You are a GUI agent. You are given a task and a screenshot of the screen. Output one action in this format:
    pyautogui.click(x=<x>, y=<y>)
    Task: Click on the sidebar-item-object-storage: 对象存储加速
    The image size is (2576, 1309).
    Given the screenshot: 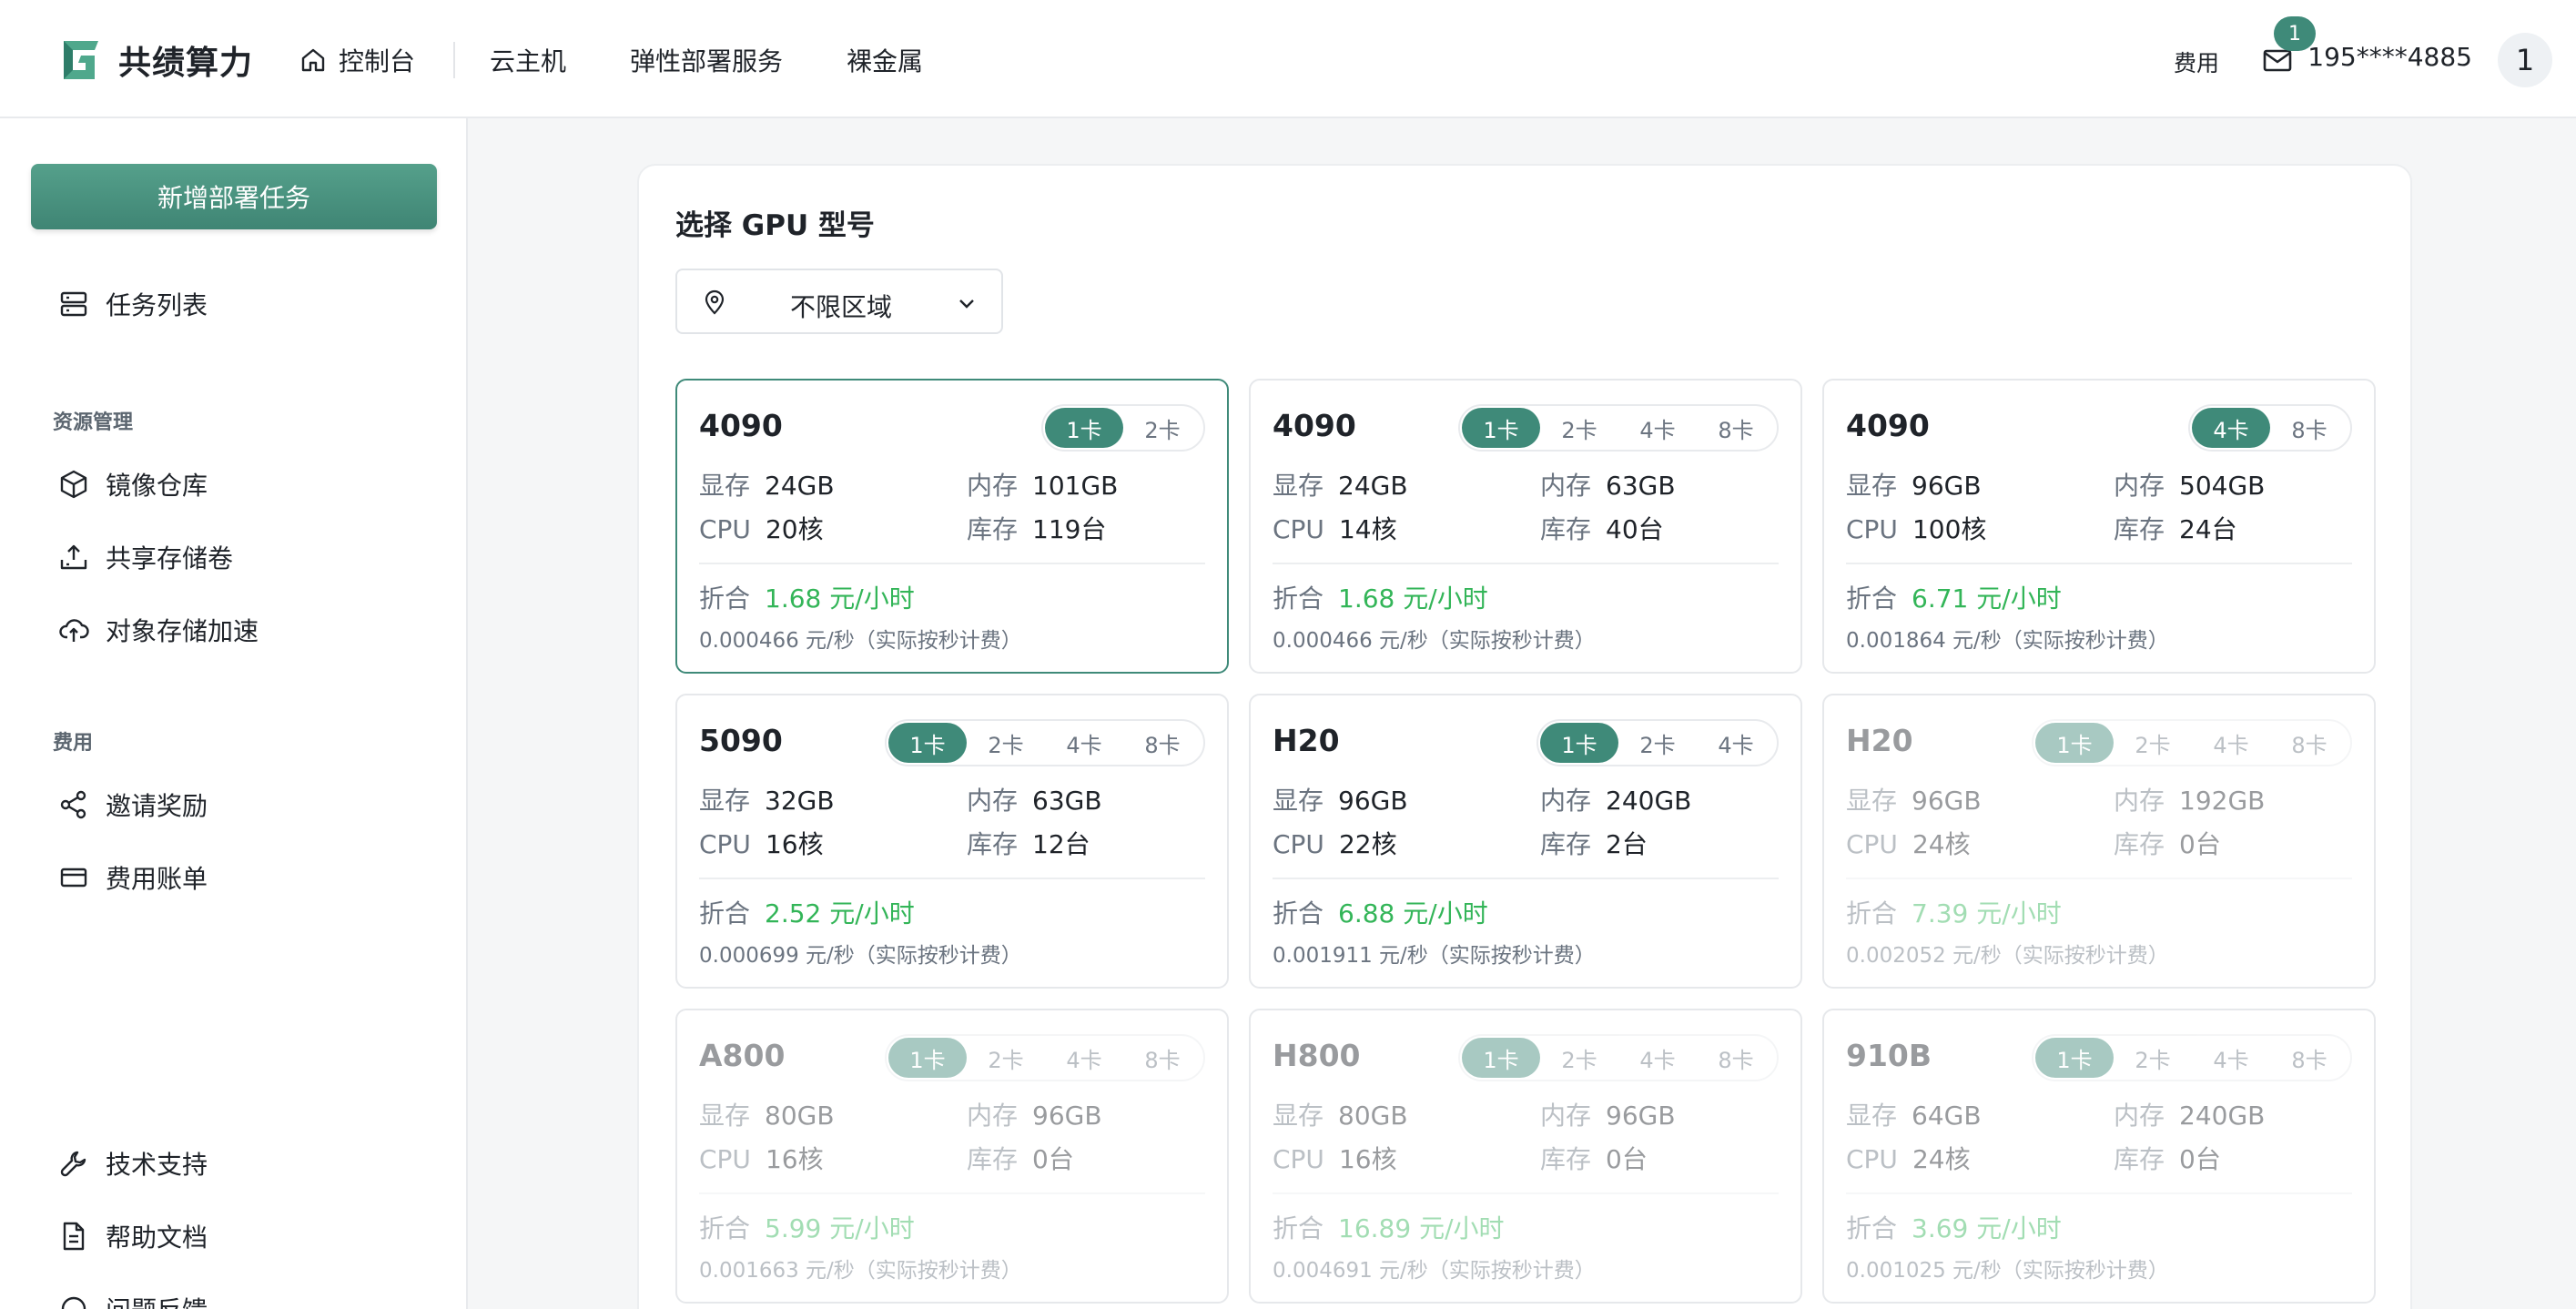 What is the action you would take?
    pyautogui.click(x=158, y=630)
    